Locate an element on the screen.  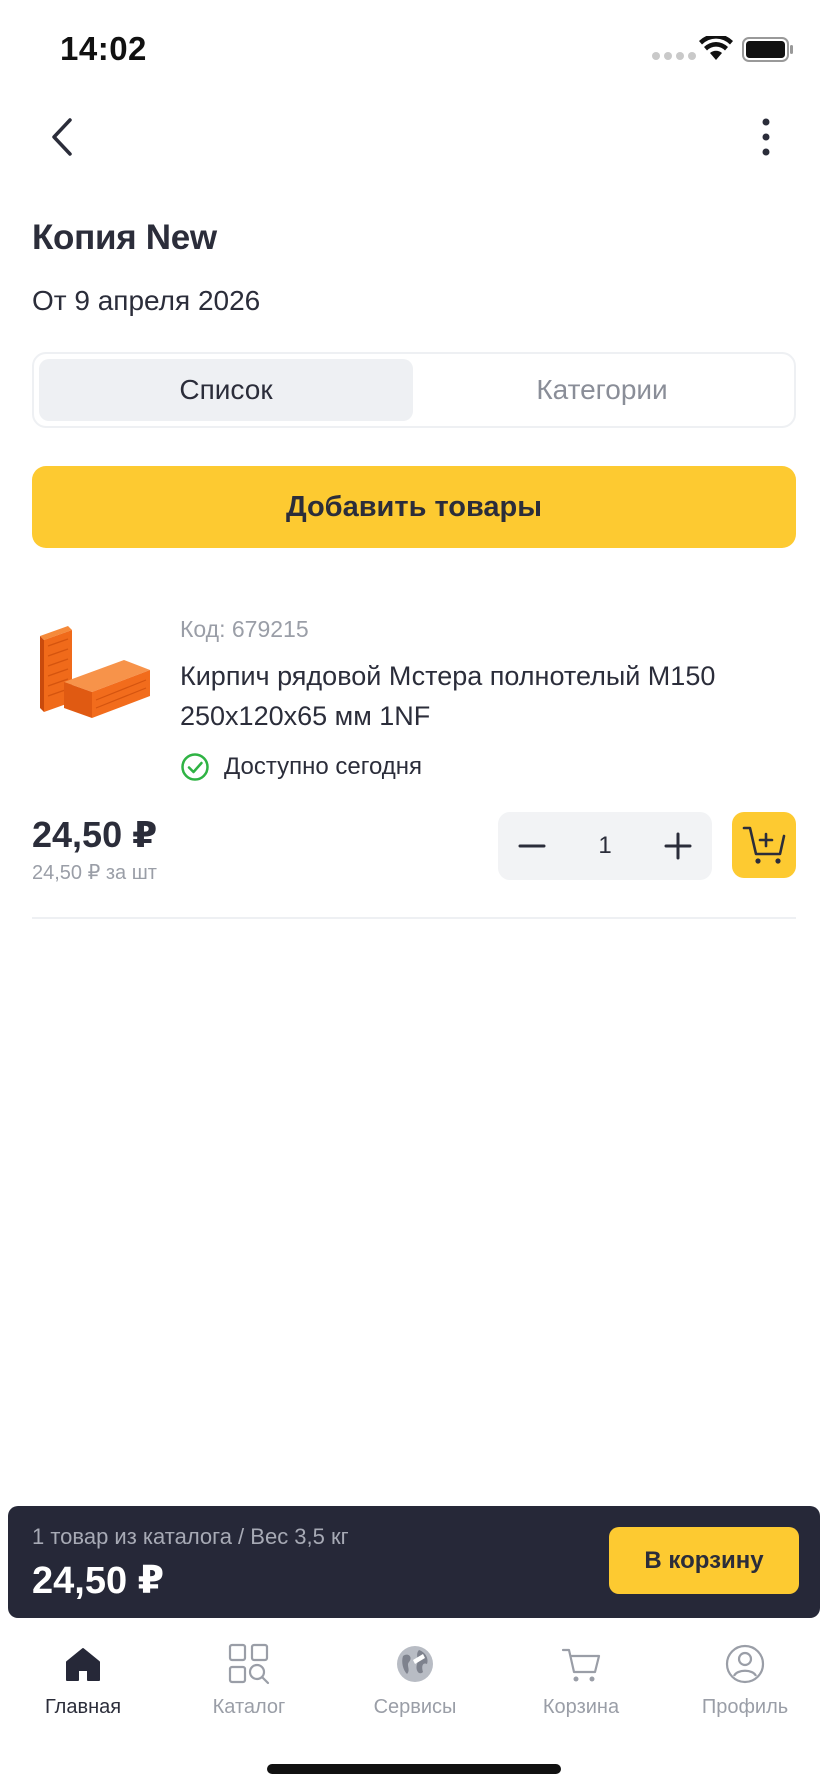
quantity-stepper: 1 is located at coordinates (605, 846).